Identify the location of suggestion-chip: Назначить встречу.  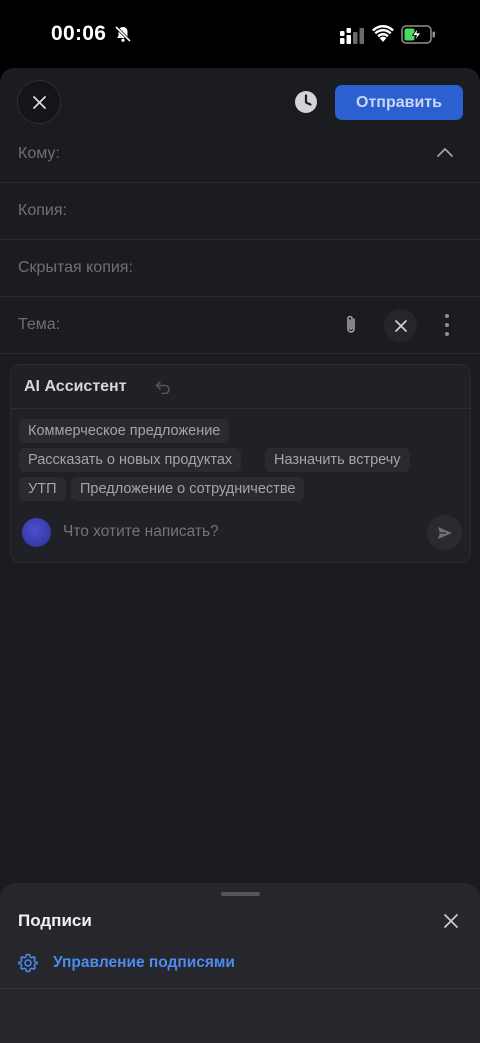
(337, 460).